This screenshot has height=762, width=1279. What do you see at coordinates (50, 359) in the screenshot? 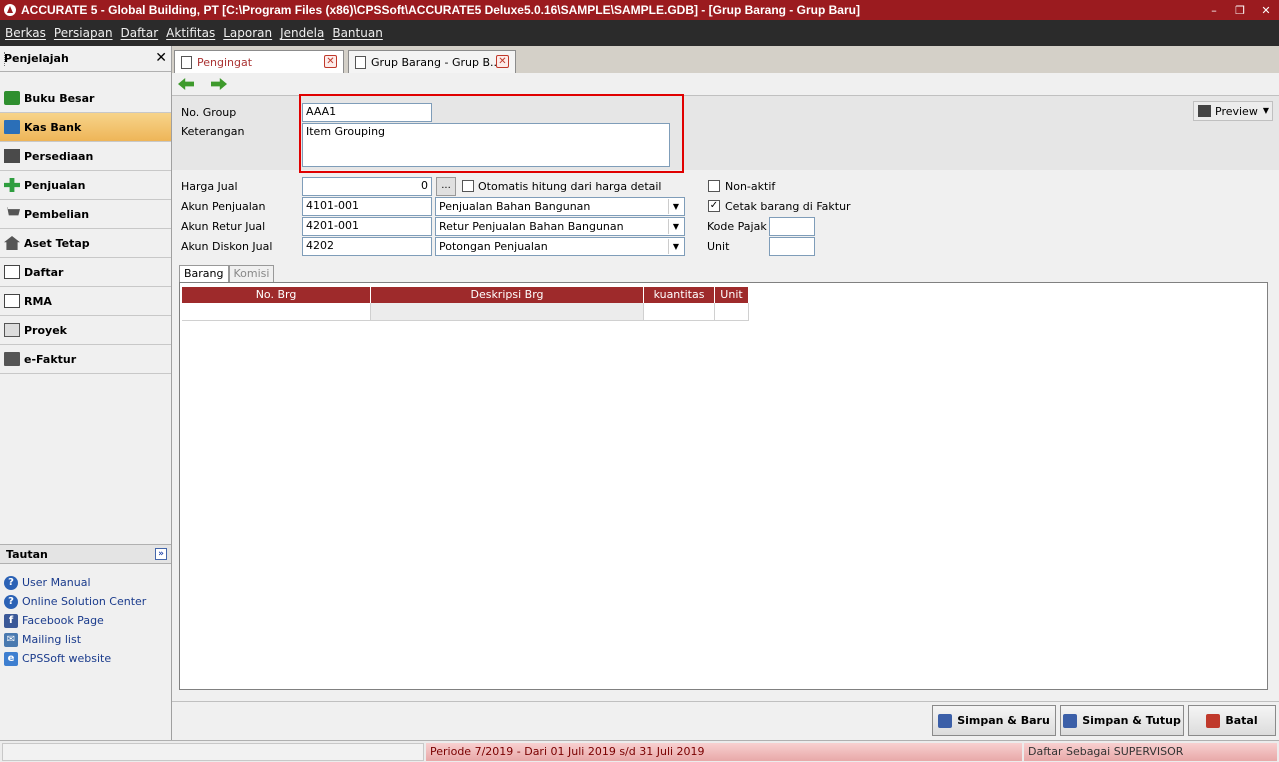
I see `sidebar-item-label: e-Faktur` at bounding box center [50, 359].